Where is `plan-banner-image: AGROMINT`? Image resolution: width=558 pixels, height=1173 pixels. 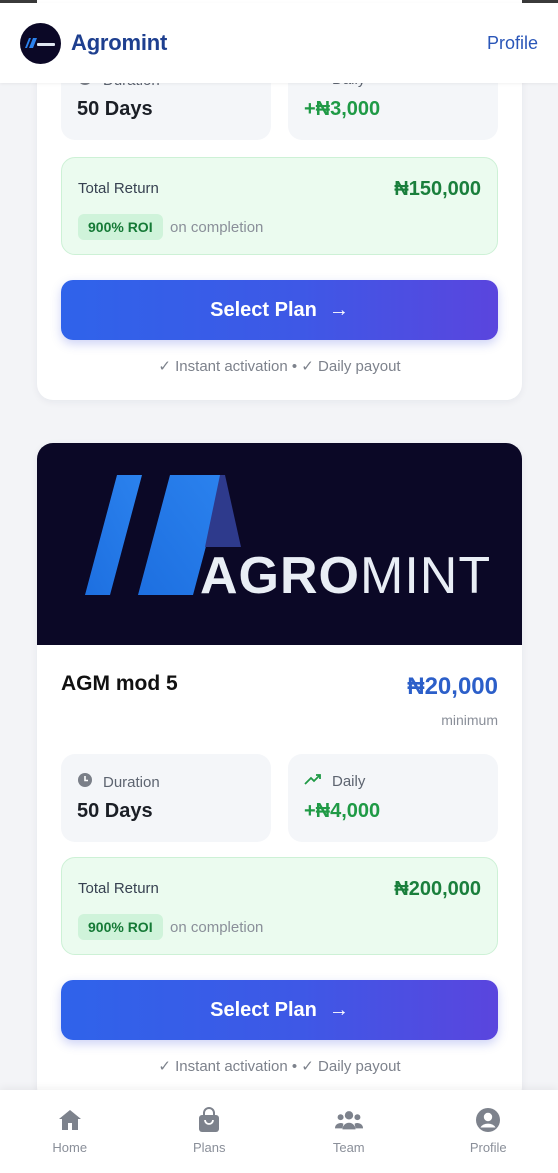
plan-banner-image: AGROMINT is located at coordinates (279, 544).